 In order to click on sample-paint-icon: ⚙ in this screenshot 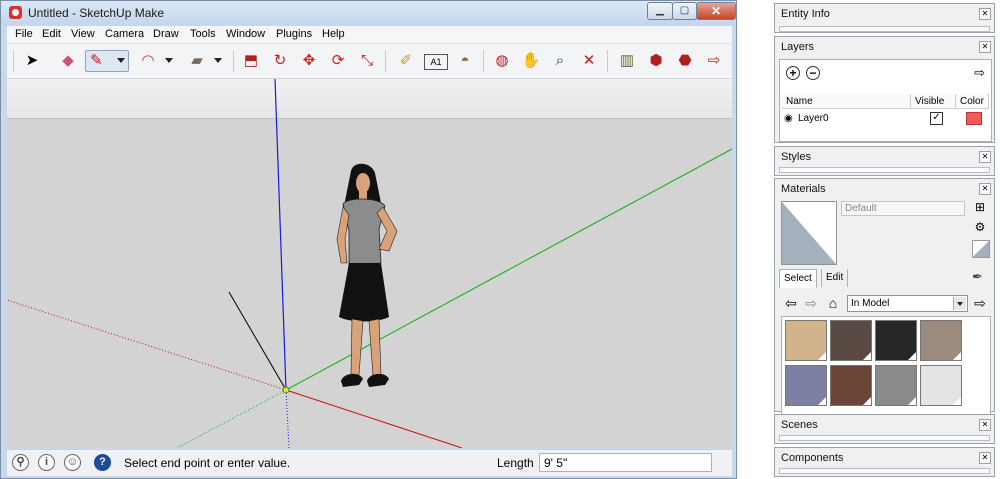, I will do `click(980, 227)`.